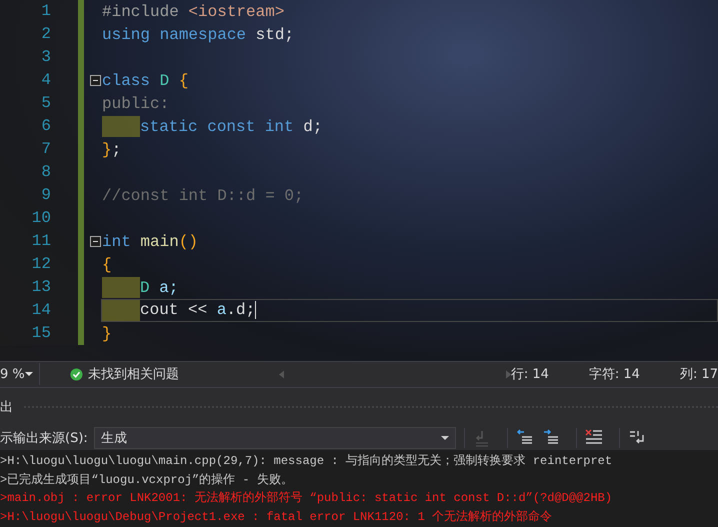  Describe the element at coordinates (40, 310) in the screenshot. I see `line-number: 14` at that location.